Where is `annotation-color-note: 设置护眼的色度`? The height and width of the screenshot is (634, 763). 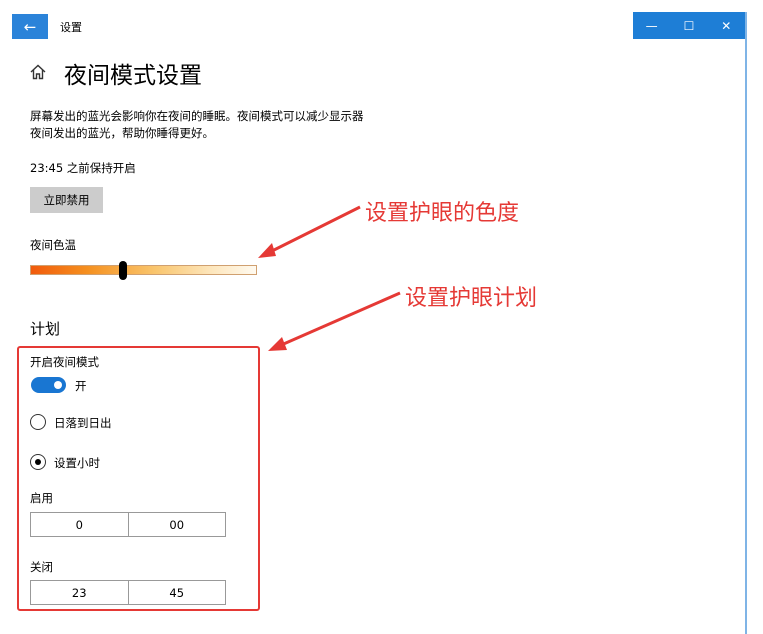
annotation-color-note: 设置护眼的色度 is located at coordinates (442, 213).